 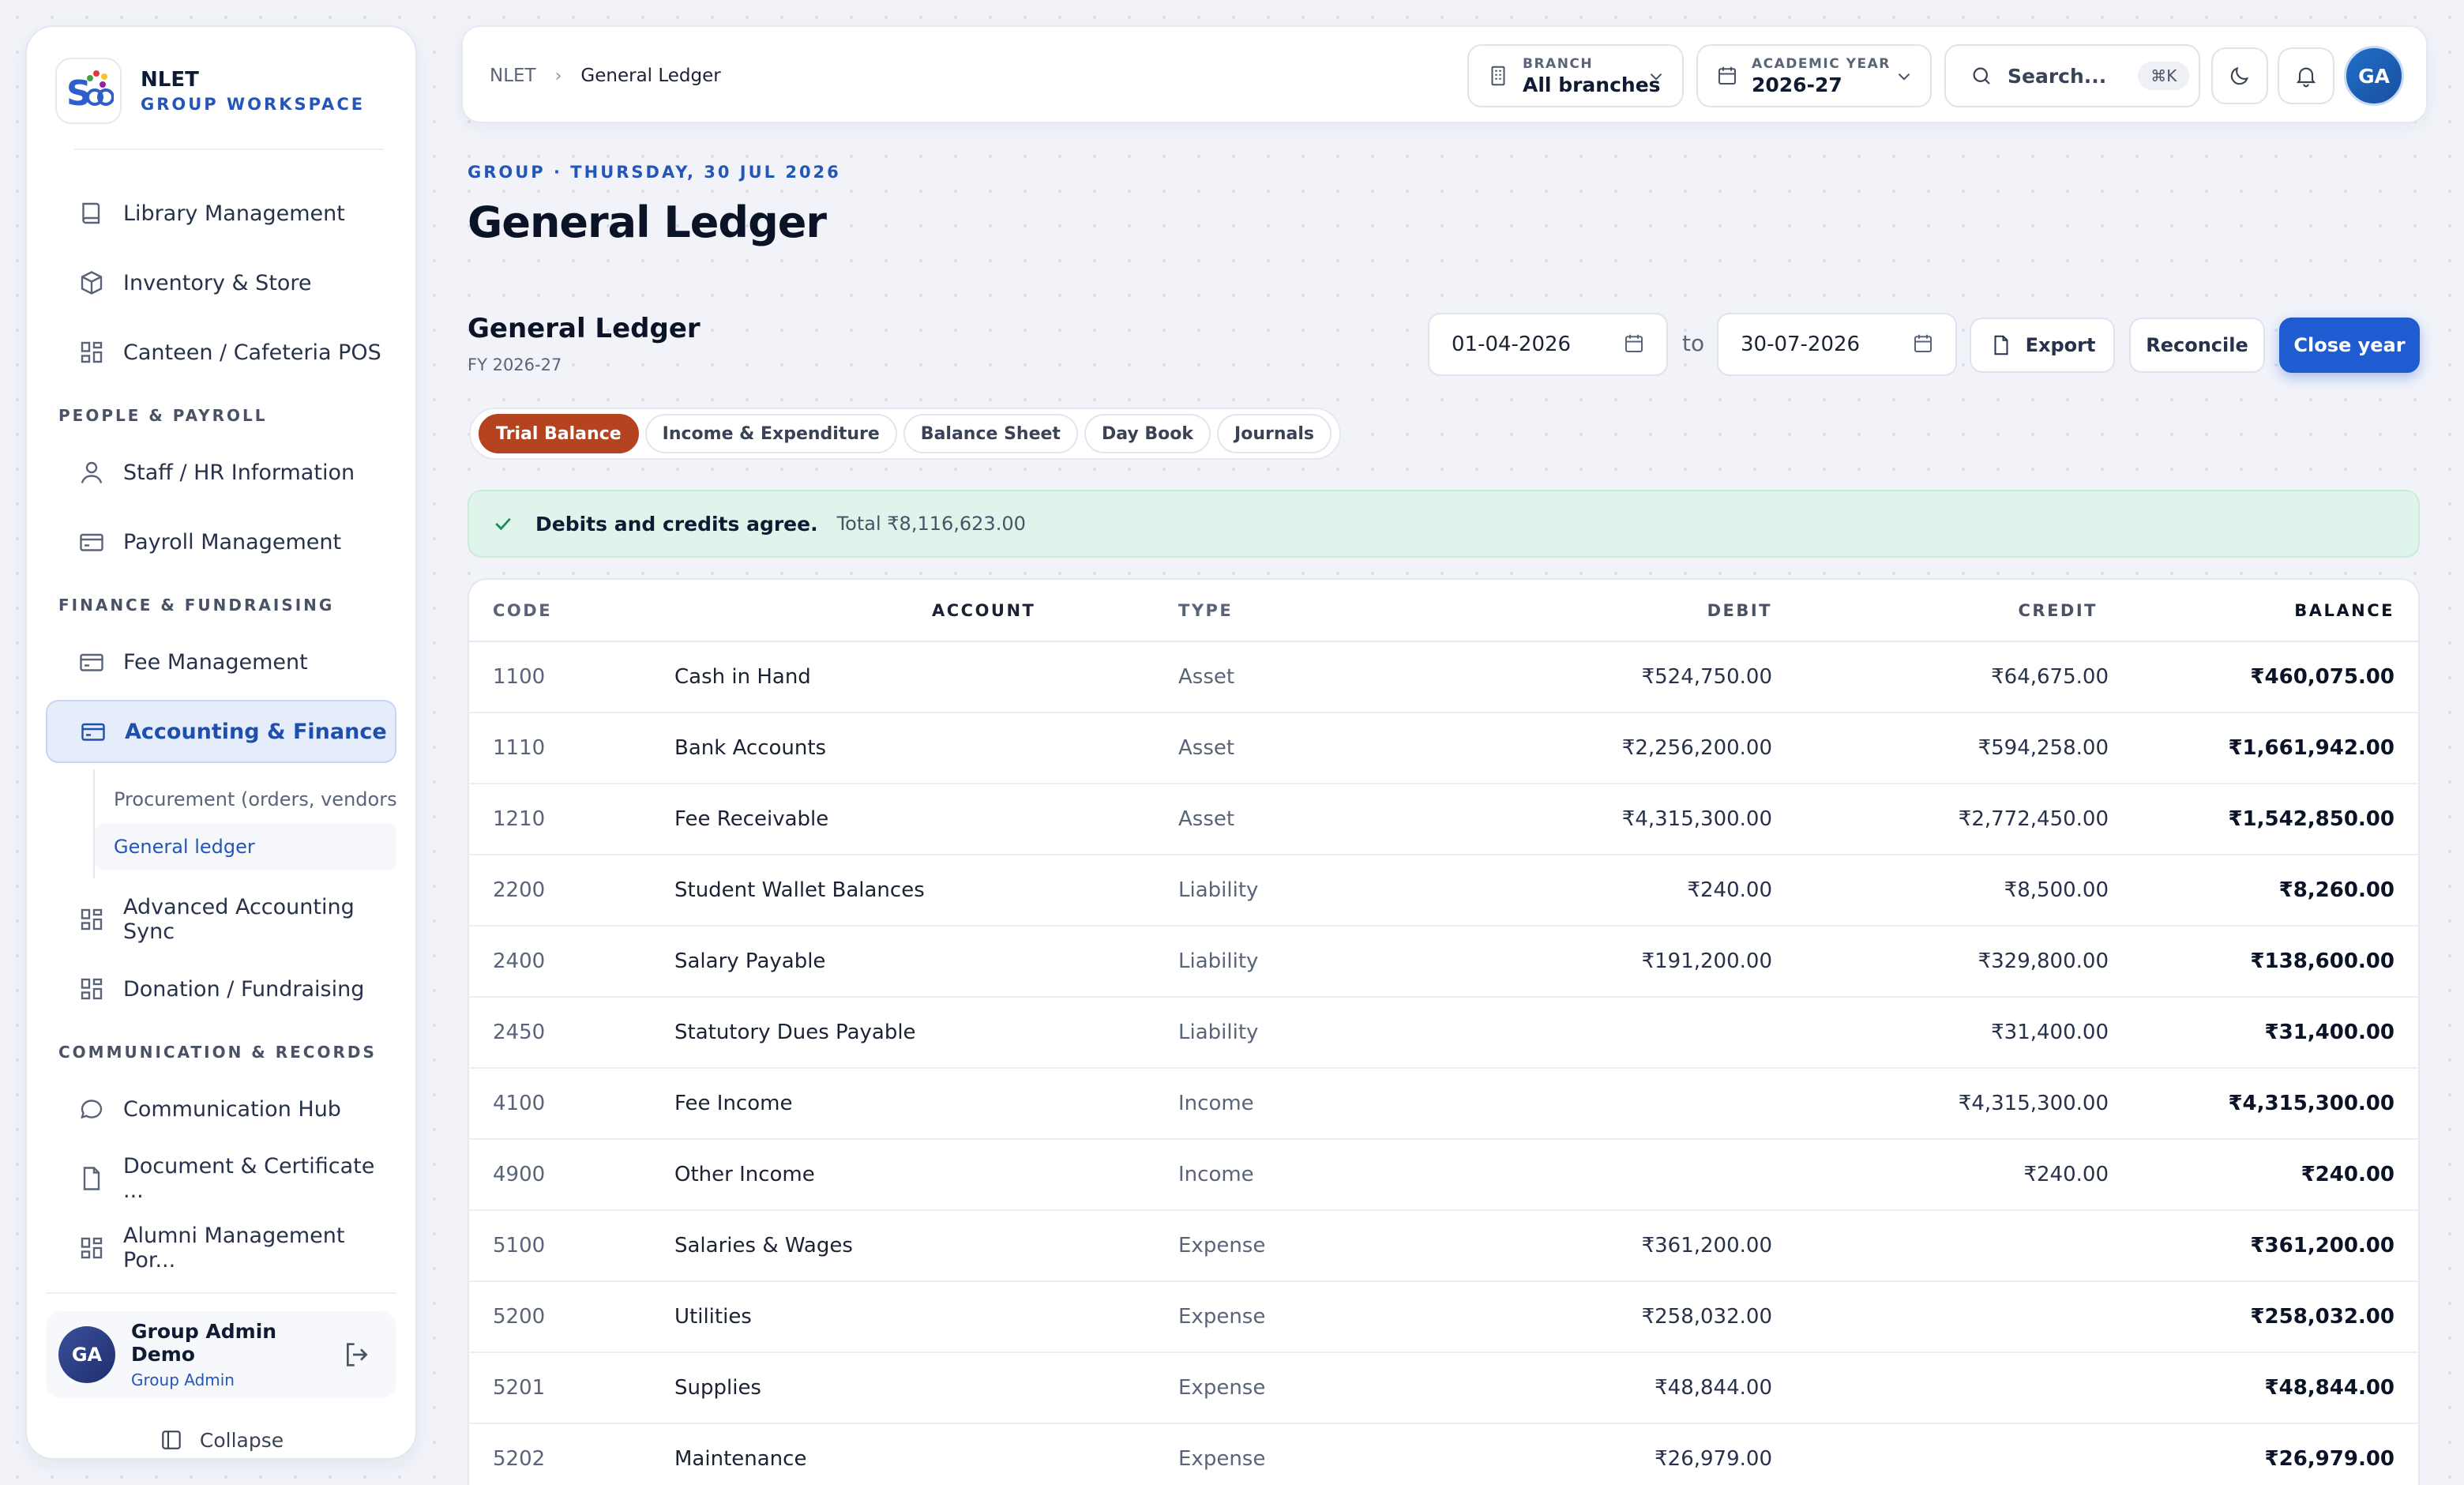 I want to click on branch-label: BRANCH, so click(x=1558, y=63).